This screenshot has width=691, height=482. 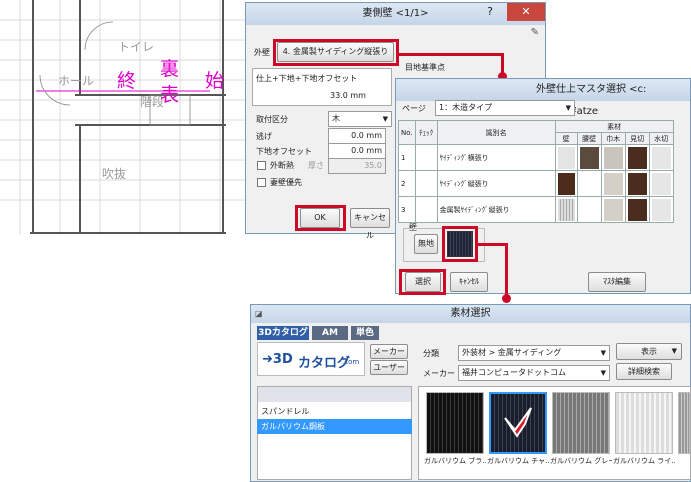 What do you see at coordinates (426, 132) in the screenshot?
I see `col-check: ﾁｪｯｸ` at bounding box center [426, 132].